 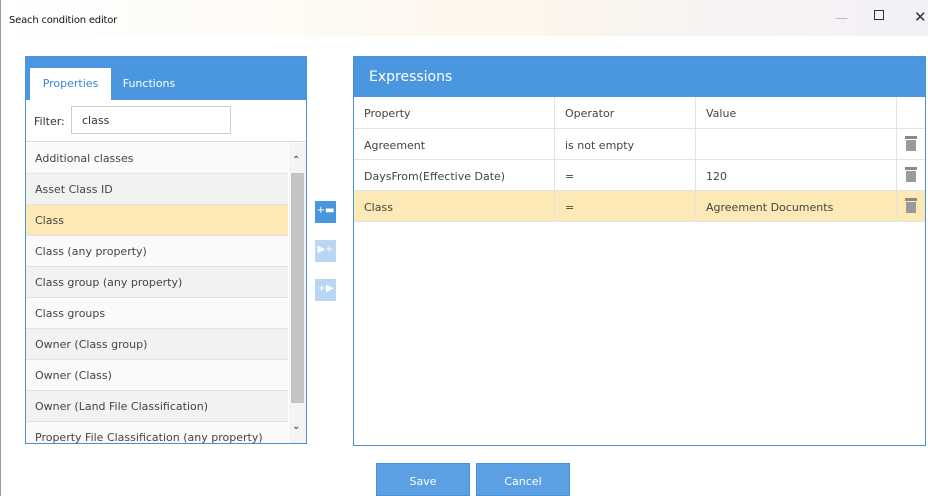 I want to click on list-scrollbar: ⌃ ⌄, so click(x=297, y=293).